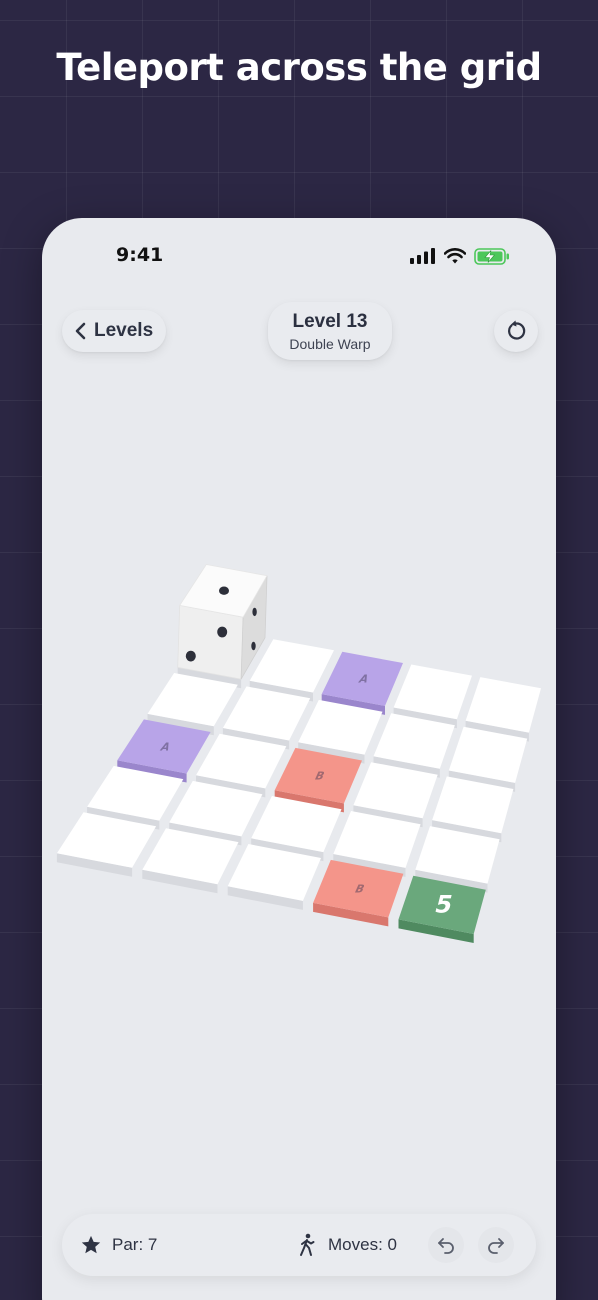 Image resolution: width=598 pixels, height=1300 pixels. I want to click on moves-label: Moves: 0, so click(362, 1244).